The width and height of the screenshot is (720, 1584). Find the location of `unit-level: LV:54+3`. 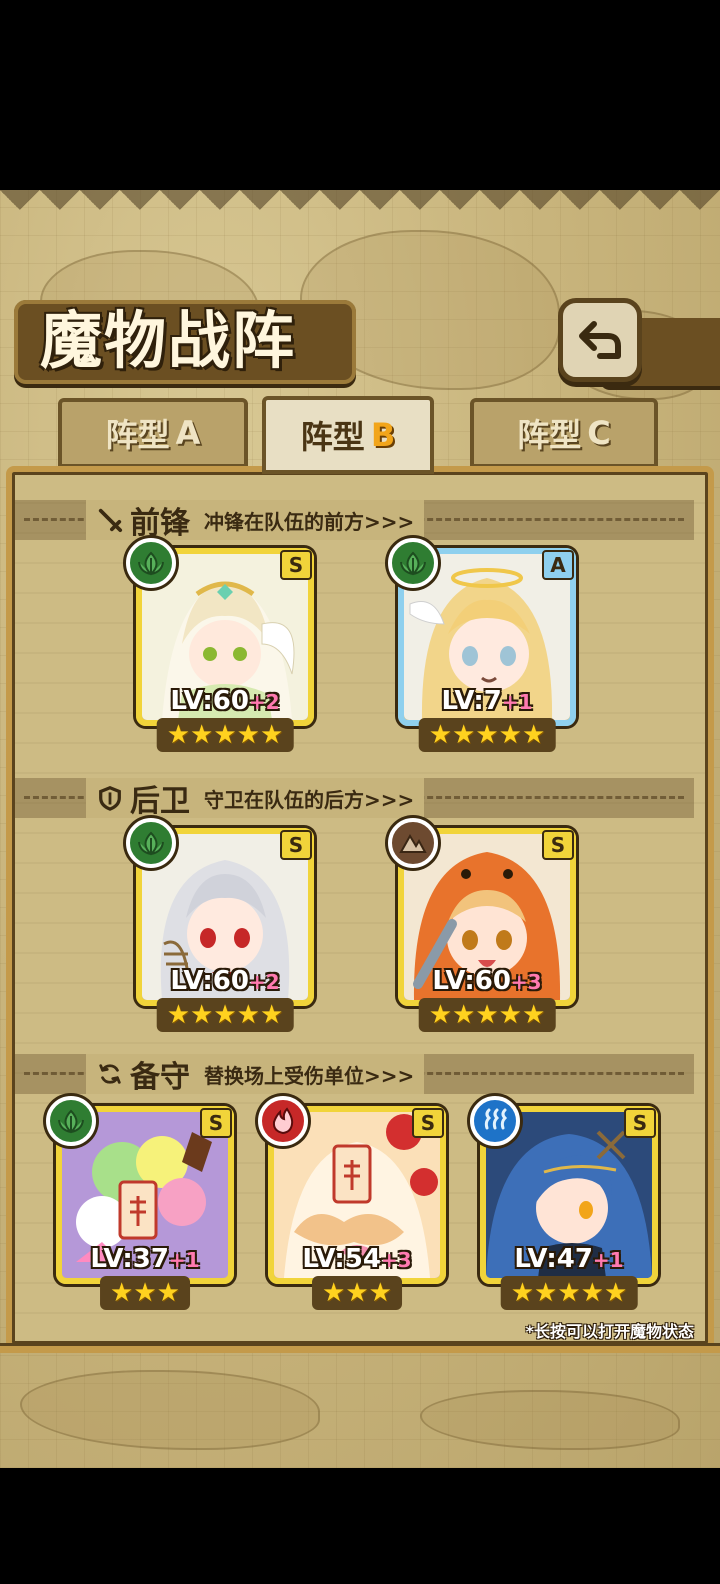

unit-level: LV:54+3 is located at coordinates (357, 1259).